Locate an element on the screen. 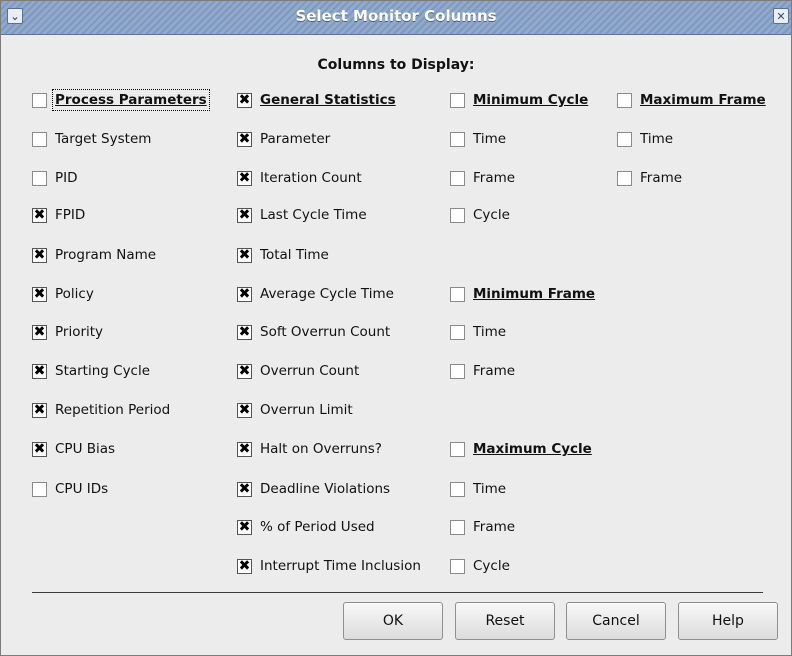  checkbox-min-frame-frame: Frame is located at coordinates (482, 371).